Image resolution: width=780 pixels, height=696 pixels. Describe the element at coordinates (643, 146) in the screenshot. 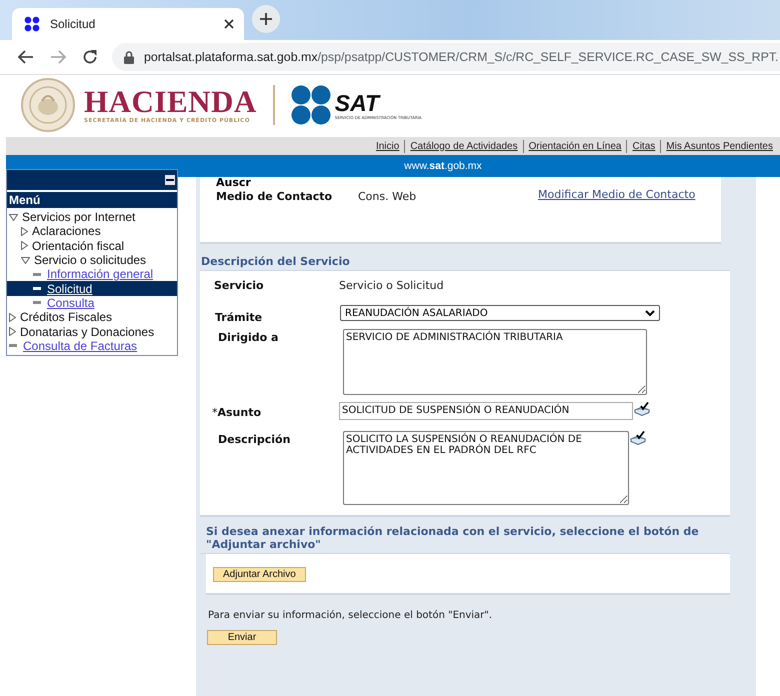

I see `nav-link: Citas` at that location.